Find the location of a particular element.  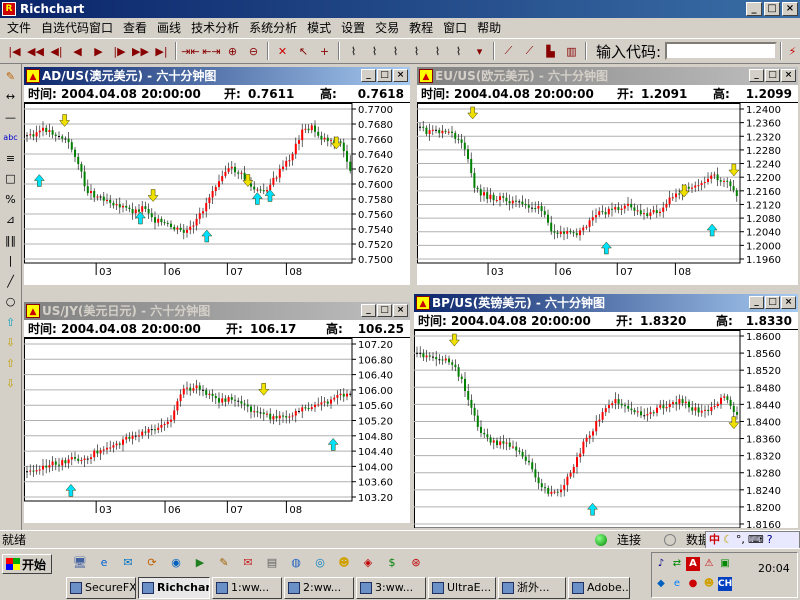

menu-item-4: 技术分析 is located at coordinates (215, 28).